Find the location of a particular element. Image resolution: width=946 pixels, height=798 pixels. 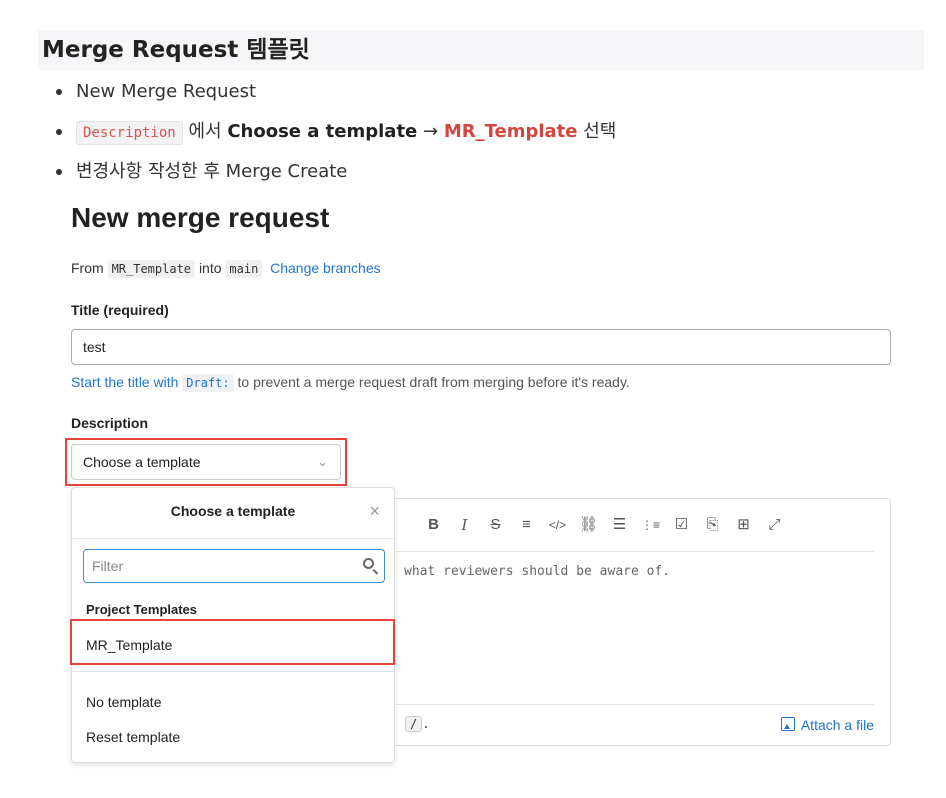

mr-template-text: MR_Template is located at coordinates (510, 131).